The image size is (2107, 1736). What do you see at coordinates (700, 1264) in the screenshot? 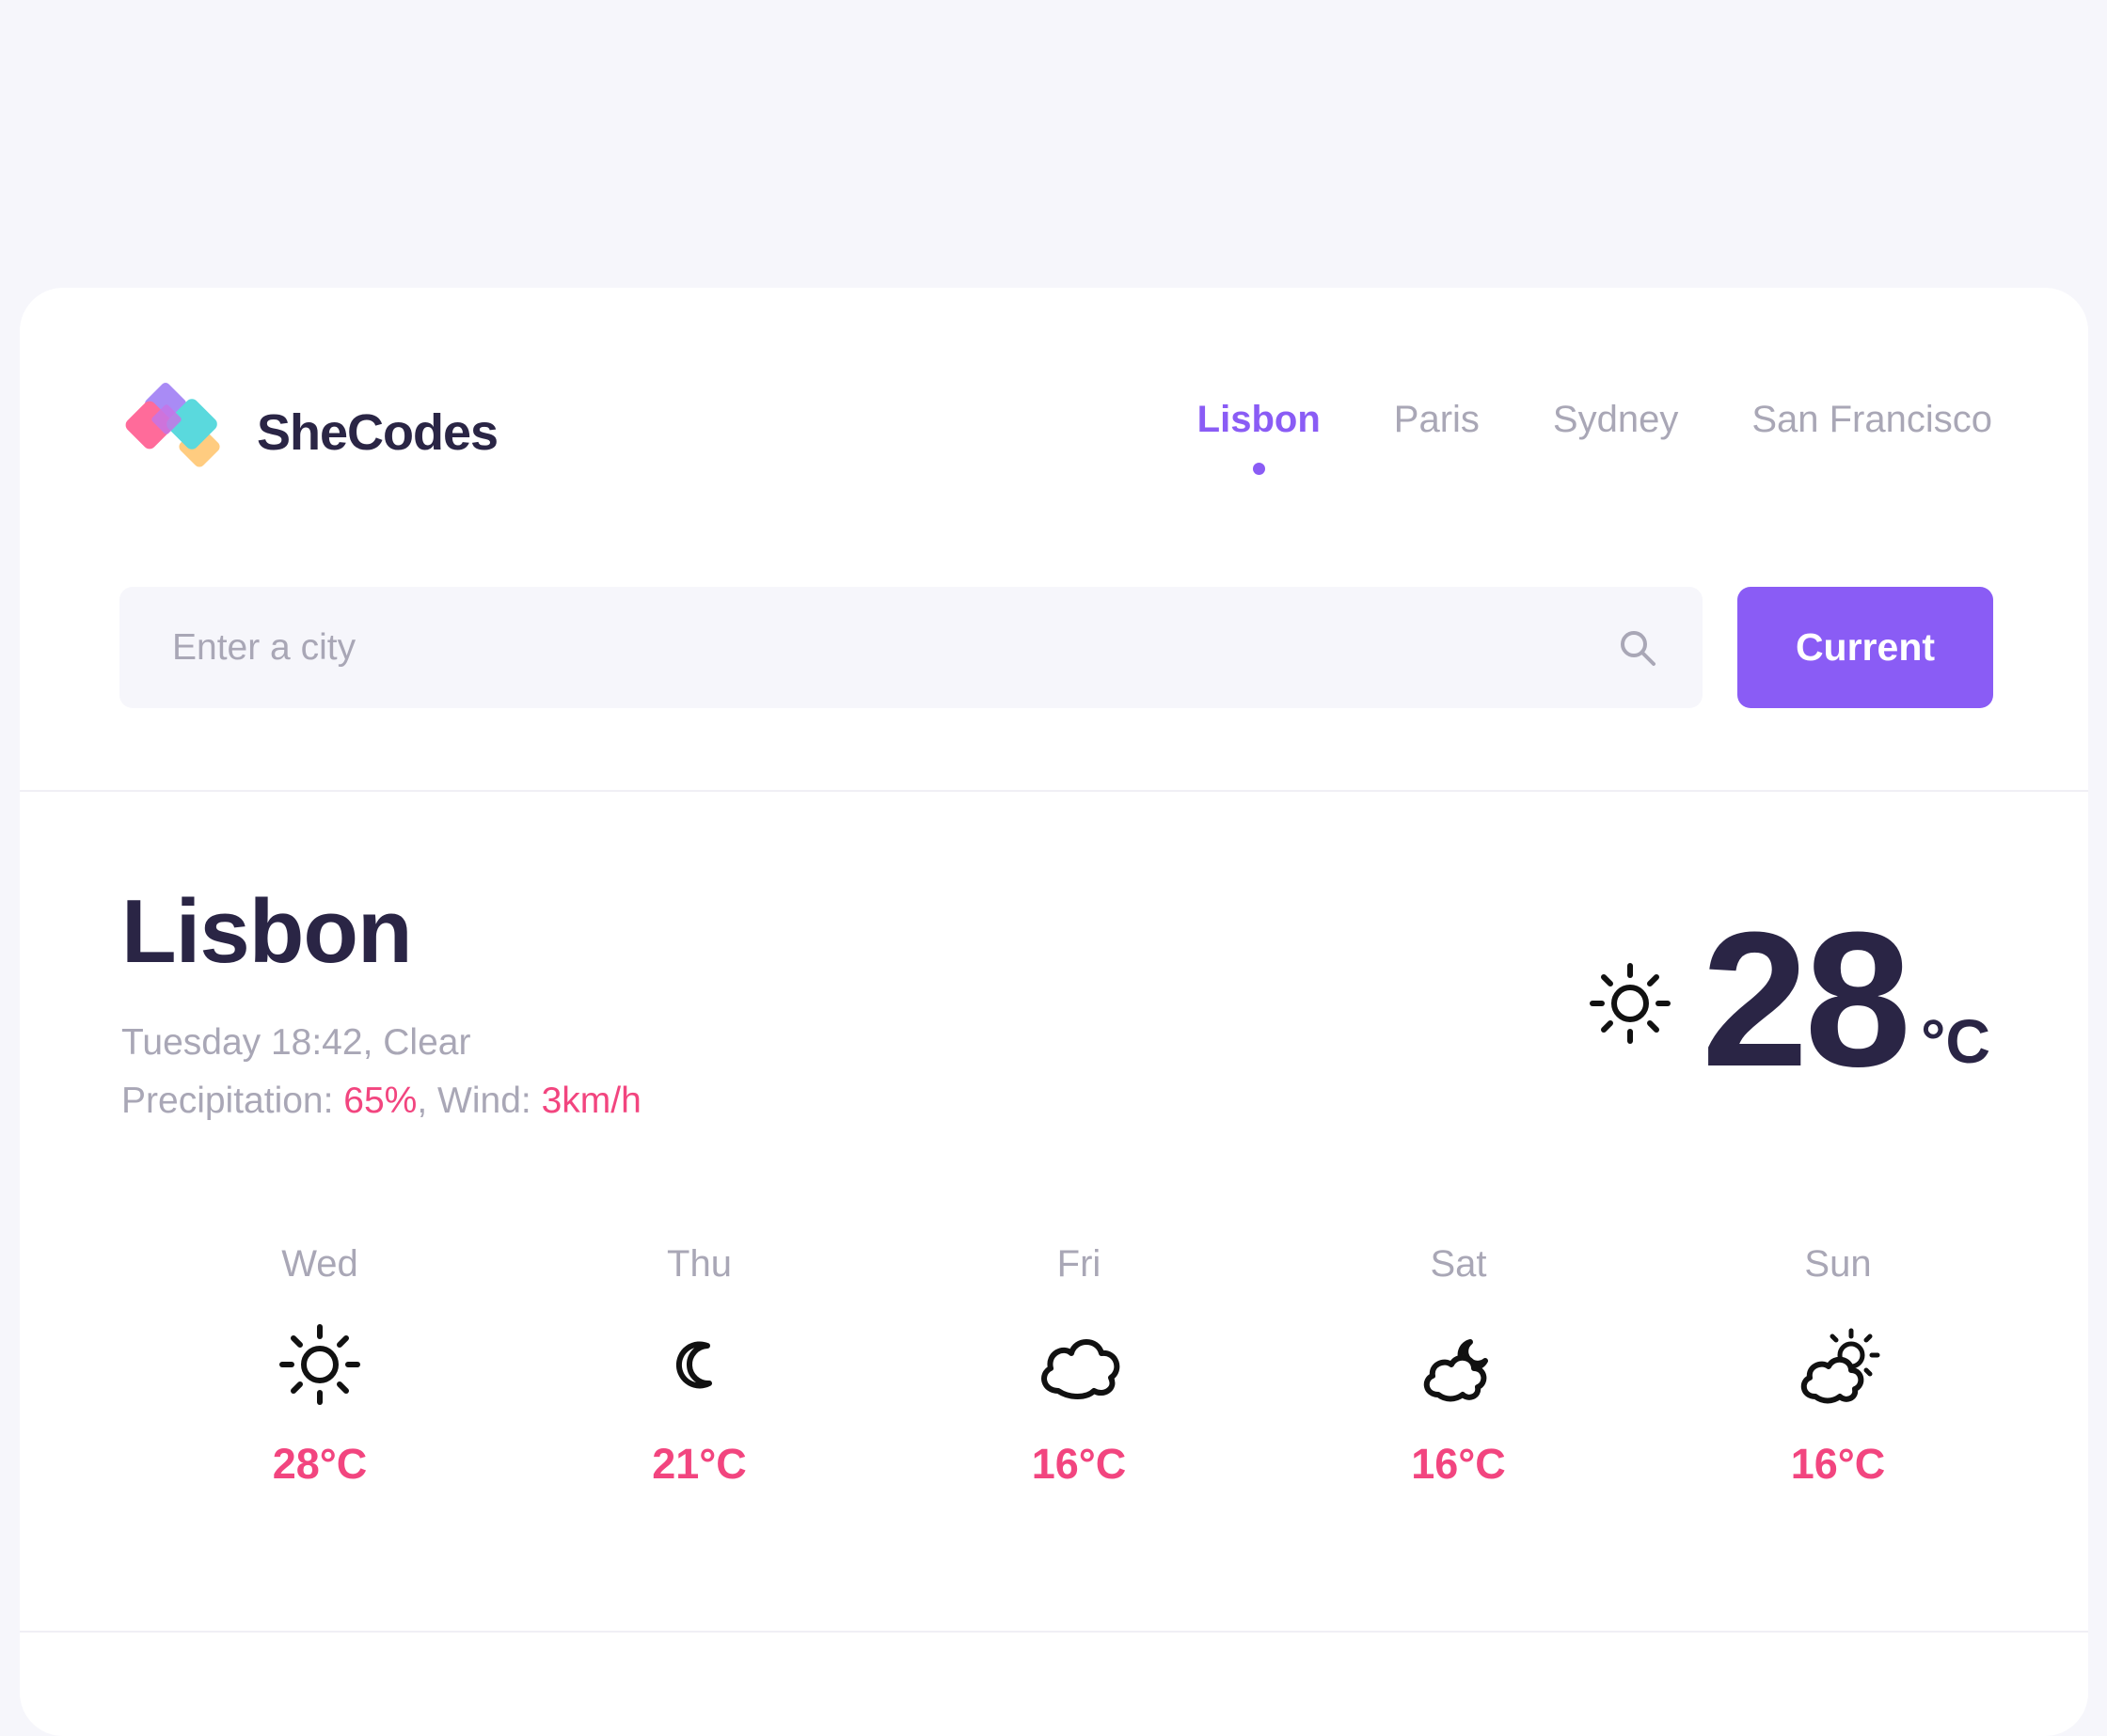
I see `forecast-day-name: Thu` at bounding box center [700, 1264].